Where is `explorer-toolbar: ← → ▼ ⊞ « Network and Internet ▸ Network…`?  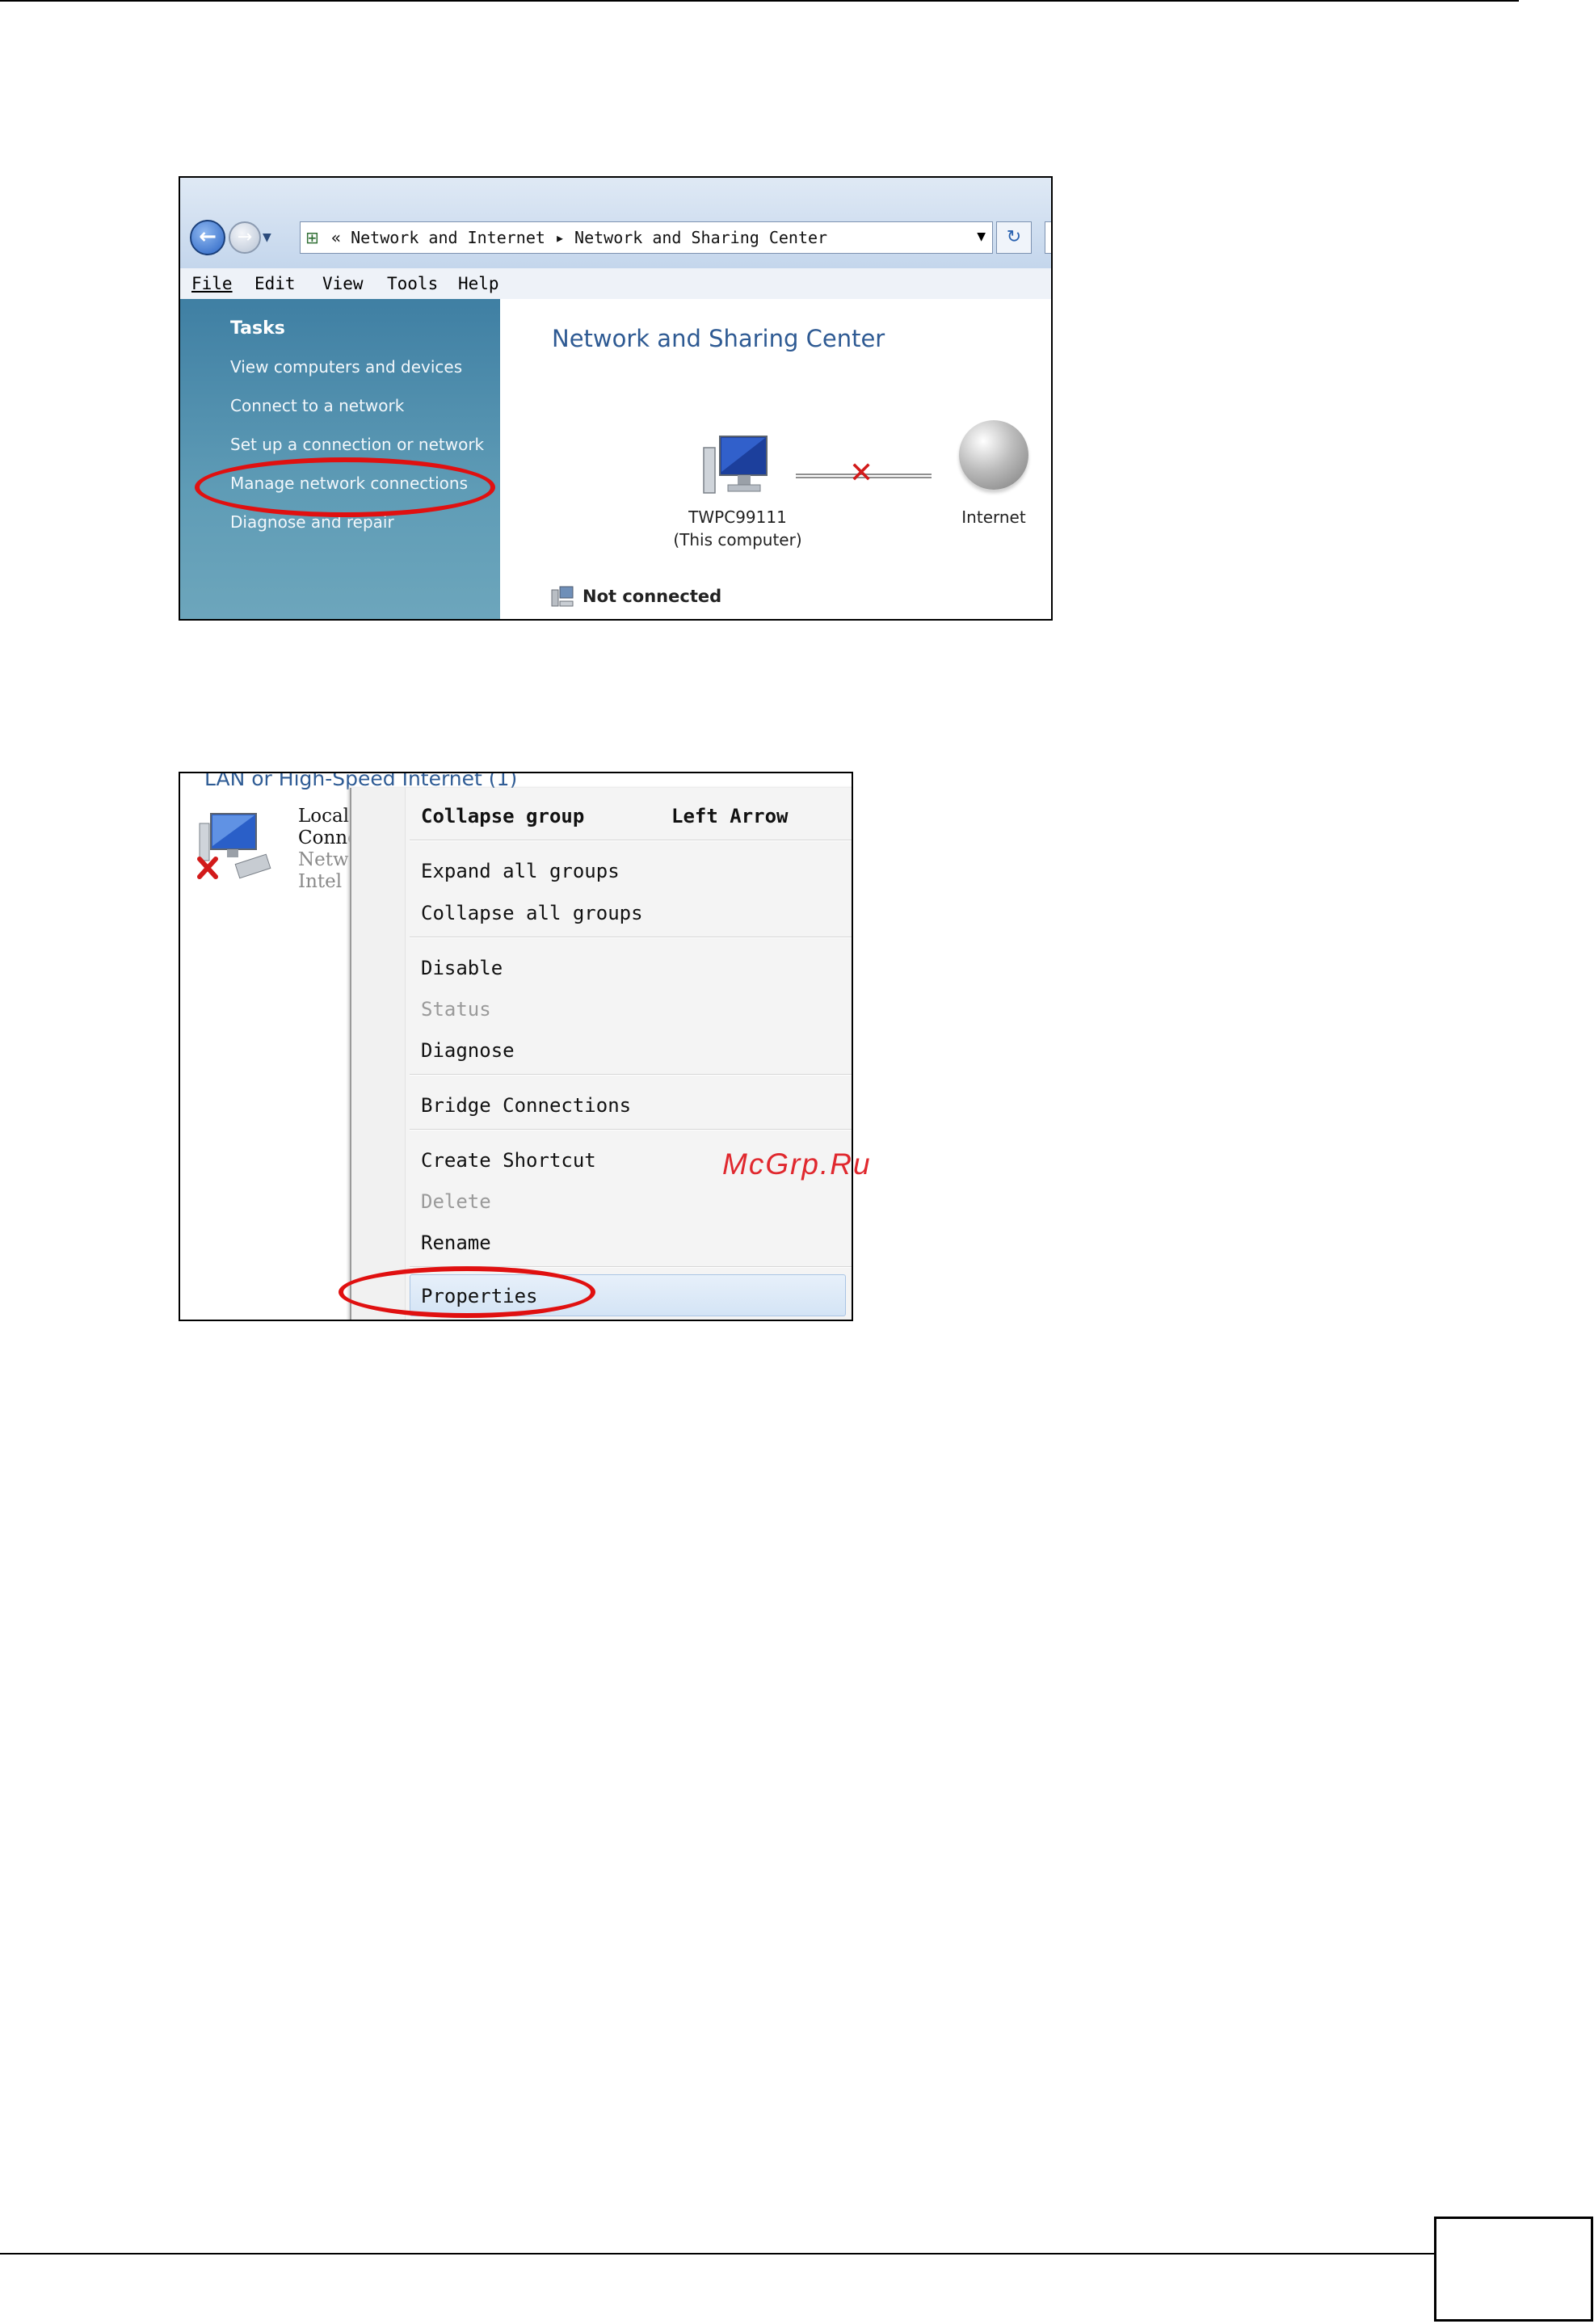 explorer-toolbar: ← → ▼ ⊞ « Network and Internet ▸ Network… is located at coordinates (615, 223).